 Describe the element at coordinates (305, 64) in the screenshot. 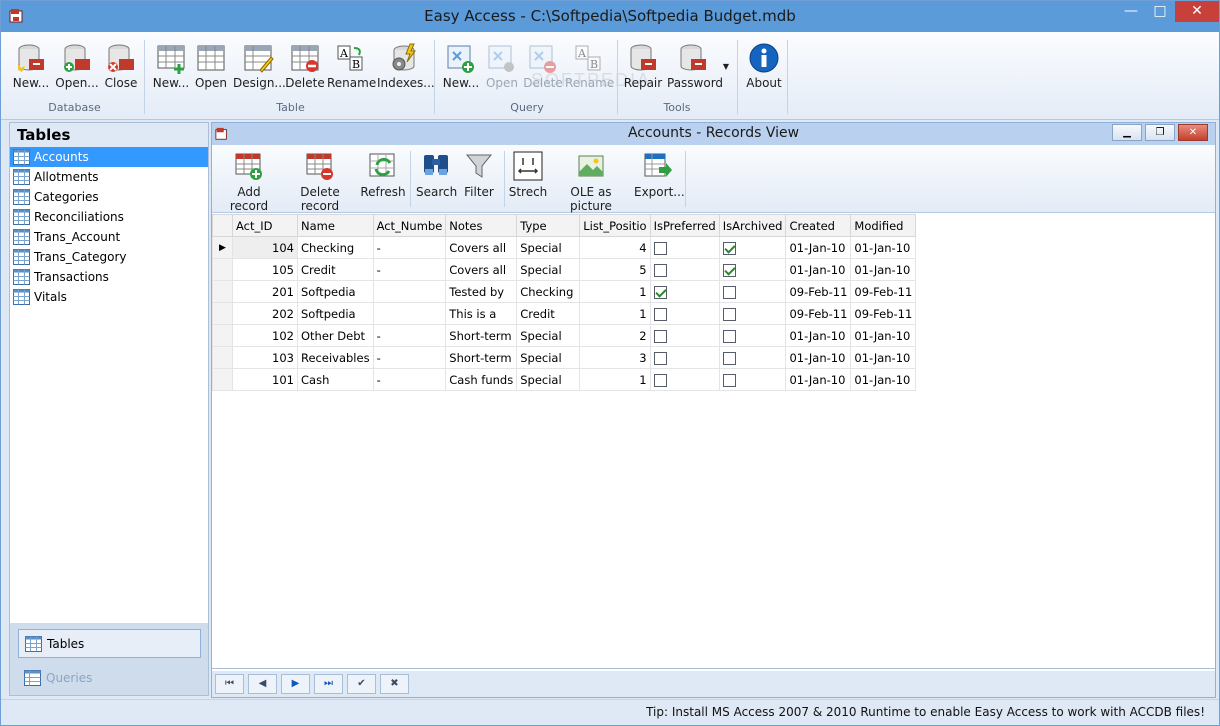

I see `table-delete-button: Delete` at that location.